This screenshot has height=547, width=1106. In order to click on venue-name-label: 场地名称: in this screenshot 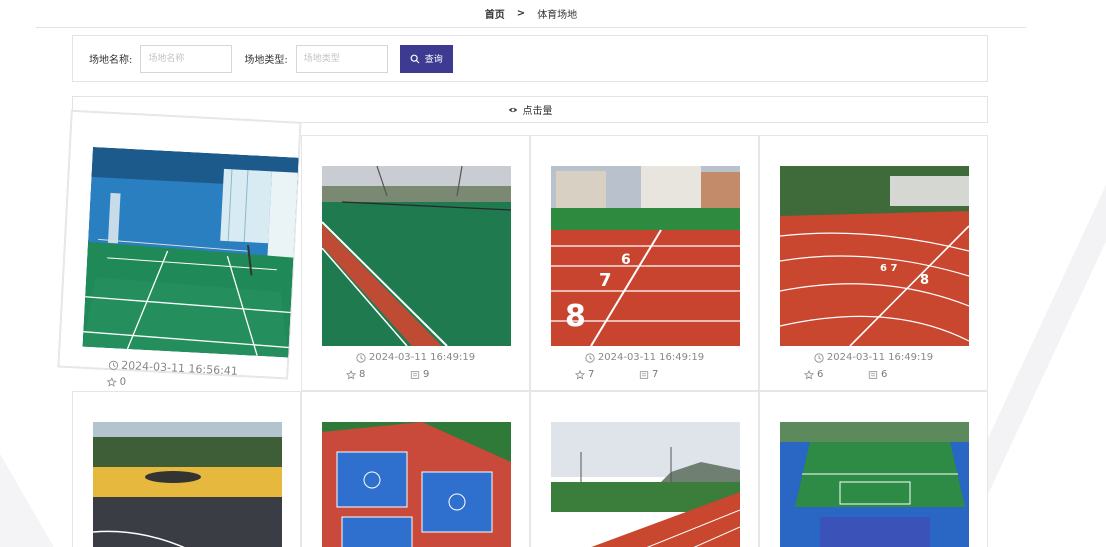, I will do `click(111, 60)`.